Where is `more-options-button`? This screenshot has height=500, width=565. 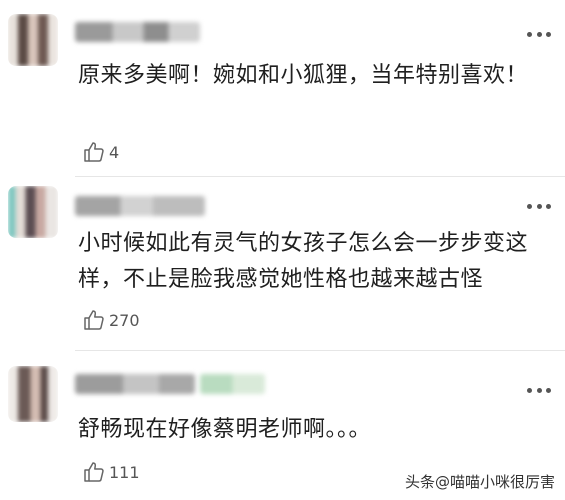
more-options-button is located at coordinates (539, 390).